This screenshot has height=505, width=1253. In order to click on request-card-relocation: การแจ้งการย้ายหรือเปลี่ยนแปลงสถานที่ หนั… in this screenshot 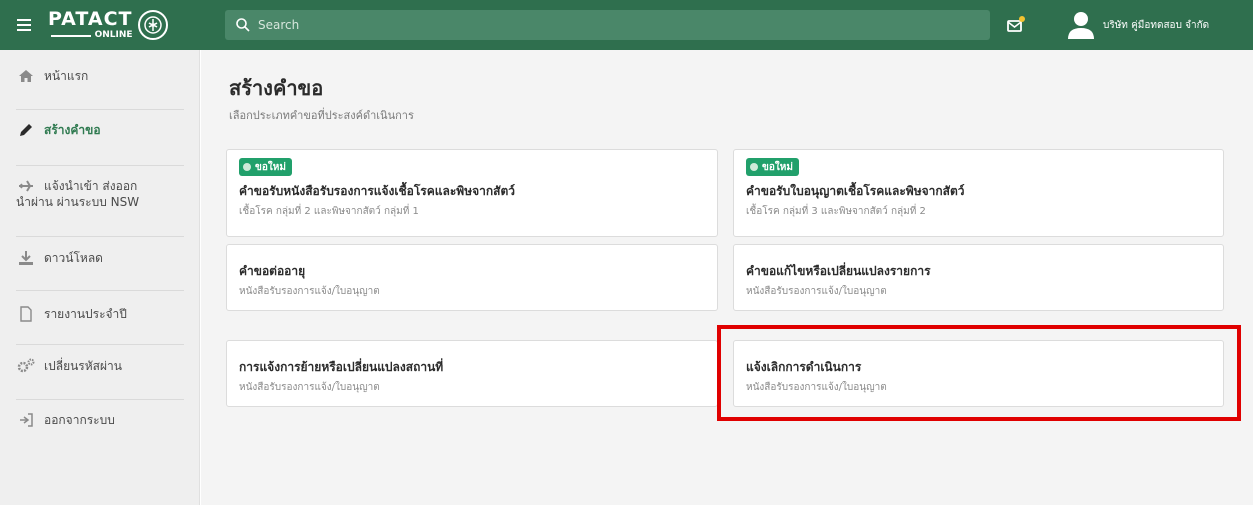, I will do `click(472, 373)`.